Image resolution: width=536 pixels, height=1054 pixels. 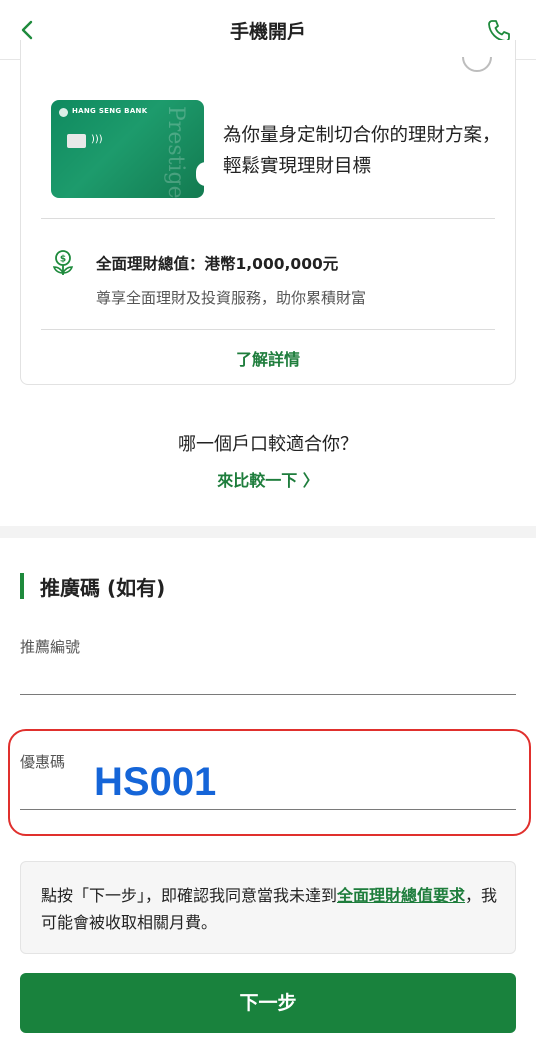 What do you see at coordinates (268, 677) in the screenshot?
I see `referral-number-input` at bounding box center [268, 677].